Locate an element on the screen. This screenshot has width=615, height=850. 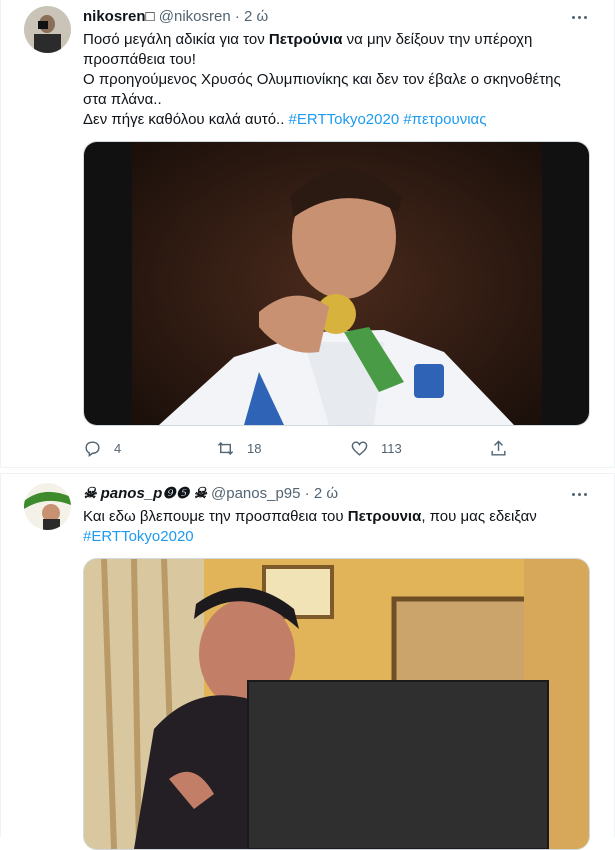
share-button is located at coordinates (498, 448).